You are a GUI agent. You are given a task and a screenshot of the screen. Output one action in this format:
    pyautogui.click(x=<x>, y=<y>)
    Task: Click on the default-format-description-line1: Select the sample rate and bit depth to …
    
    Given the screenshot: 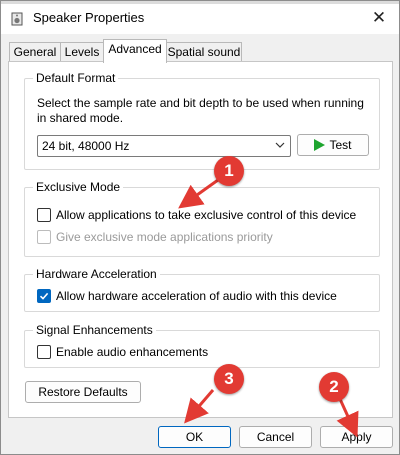 What is the action you would take?
    pyautogui.click(x=200, y=103)
    